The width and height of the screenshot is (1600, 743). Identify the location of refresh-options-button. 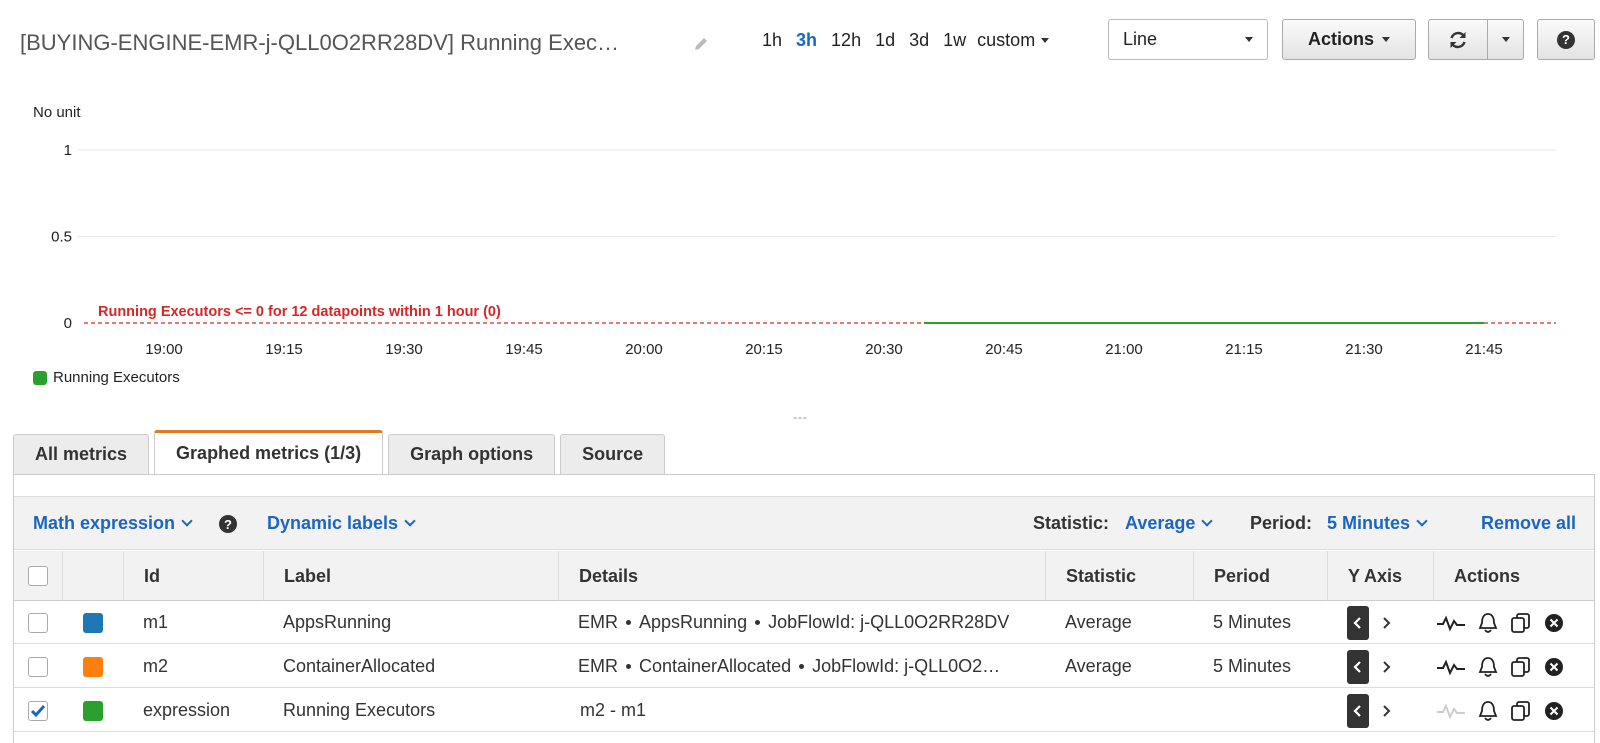
(1505, 39).